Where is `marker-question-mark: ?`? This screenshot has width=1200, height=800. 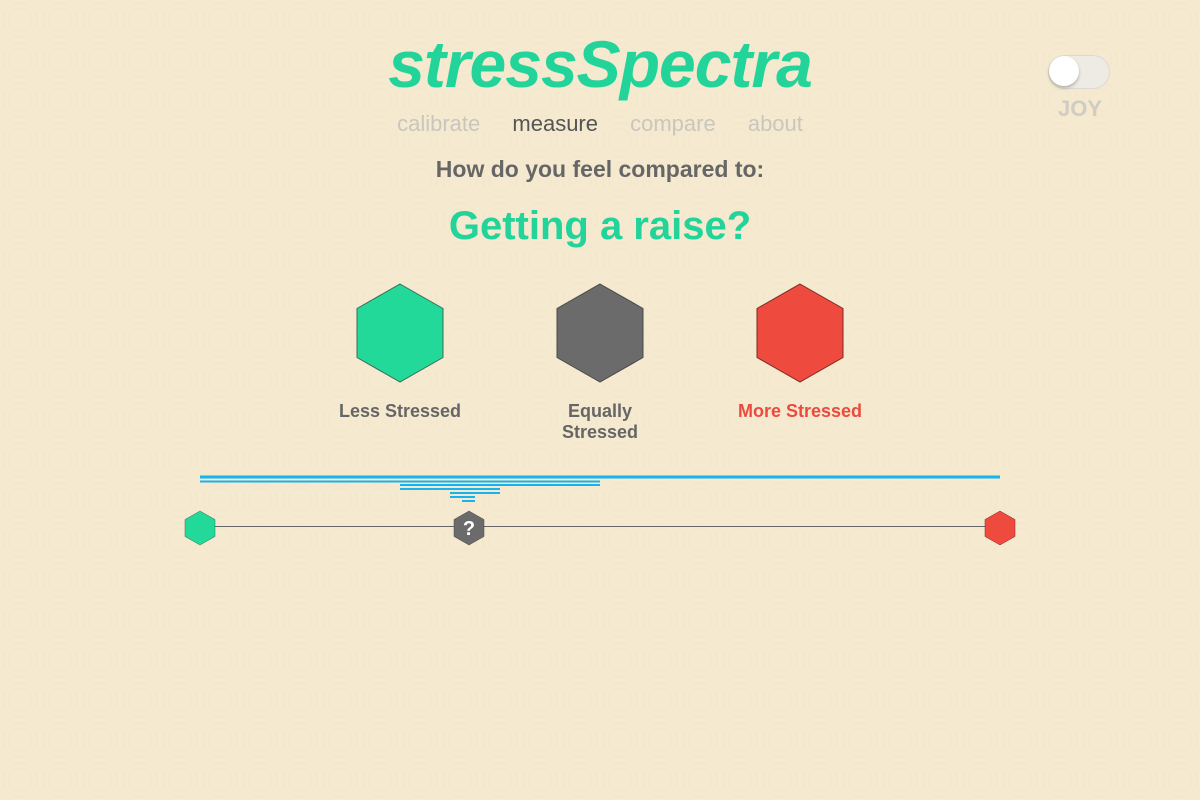
marker-question-mark: ? is located at coordinates (469, 529).